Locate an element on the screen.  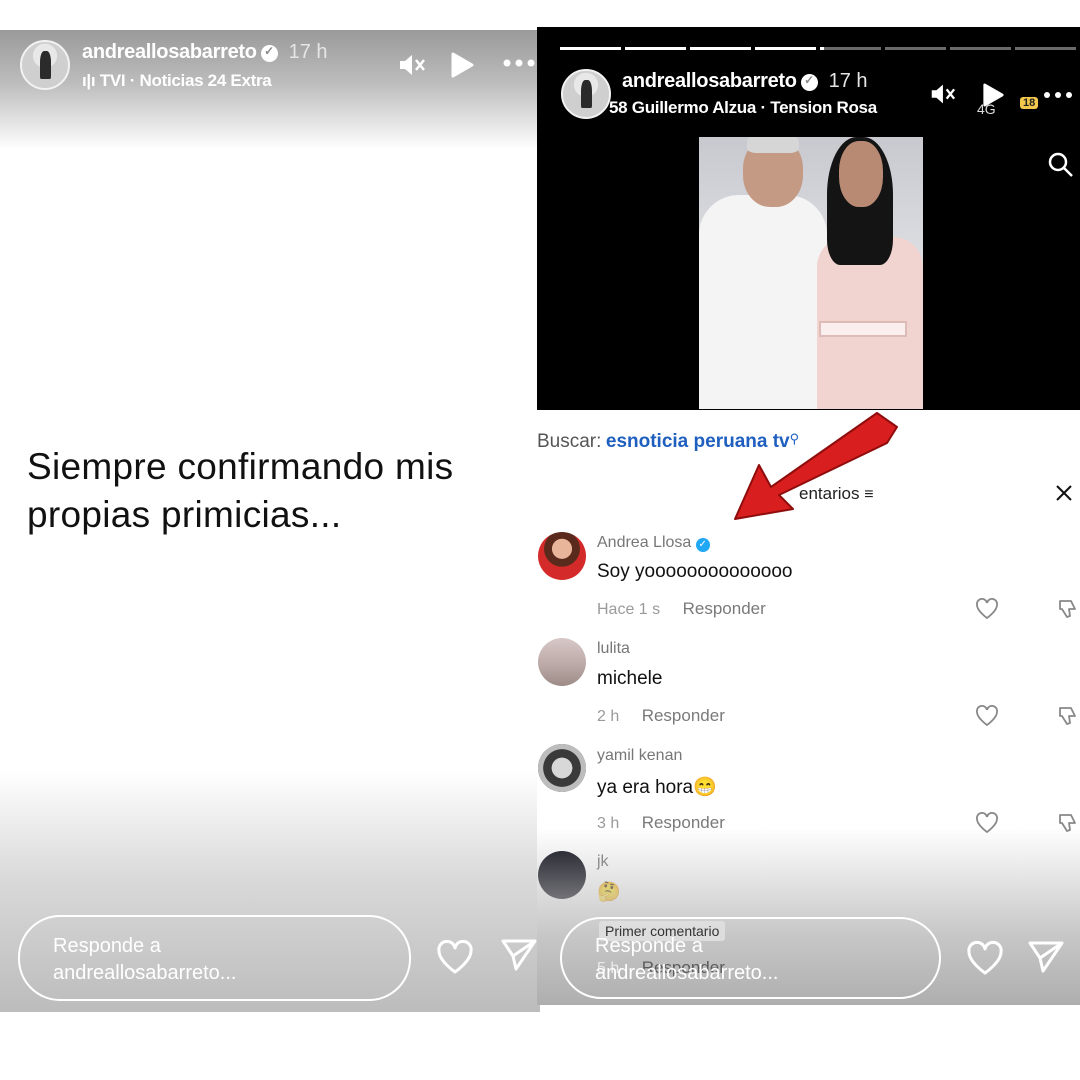
music-label: ı|ı TVI · Noticias 24 Extra is located at coordinates (177, 81).